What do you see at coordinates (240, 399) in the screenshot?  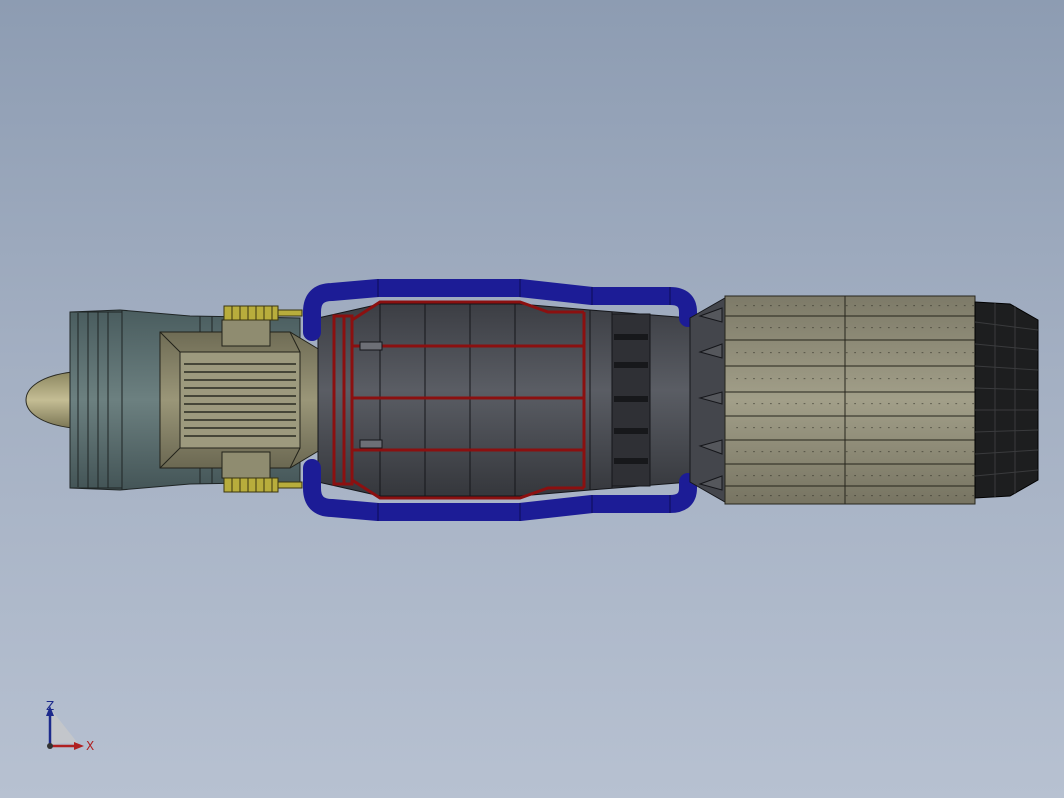 I see `accessory-gearbox` at bounding box center [240, 399].